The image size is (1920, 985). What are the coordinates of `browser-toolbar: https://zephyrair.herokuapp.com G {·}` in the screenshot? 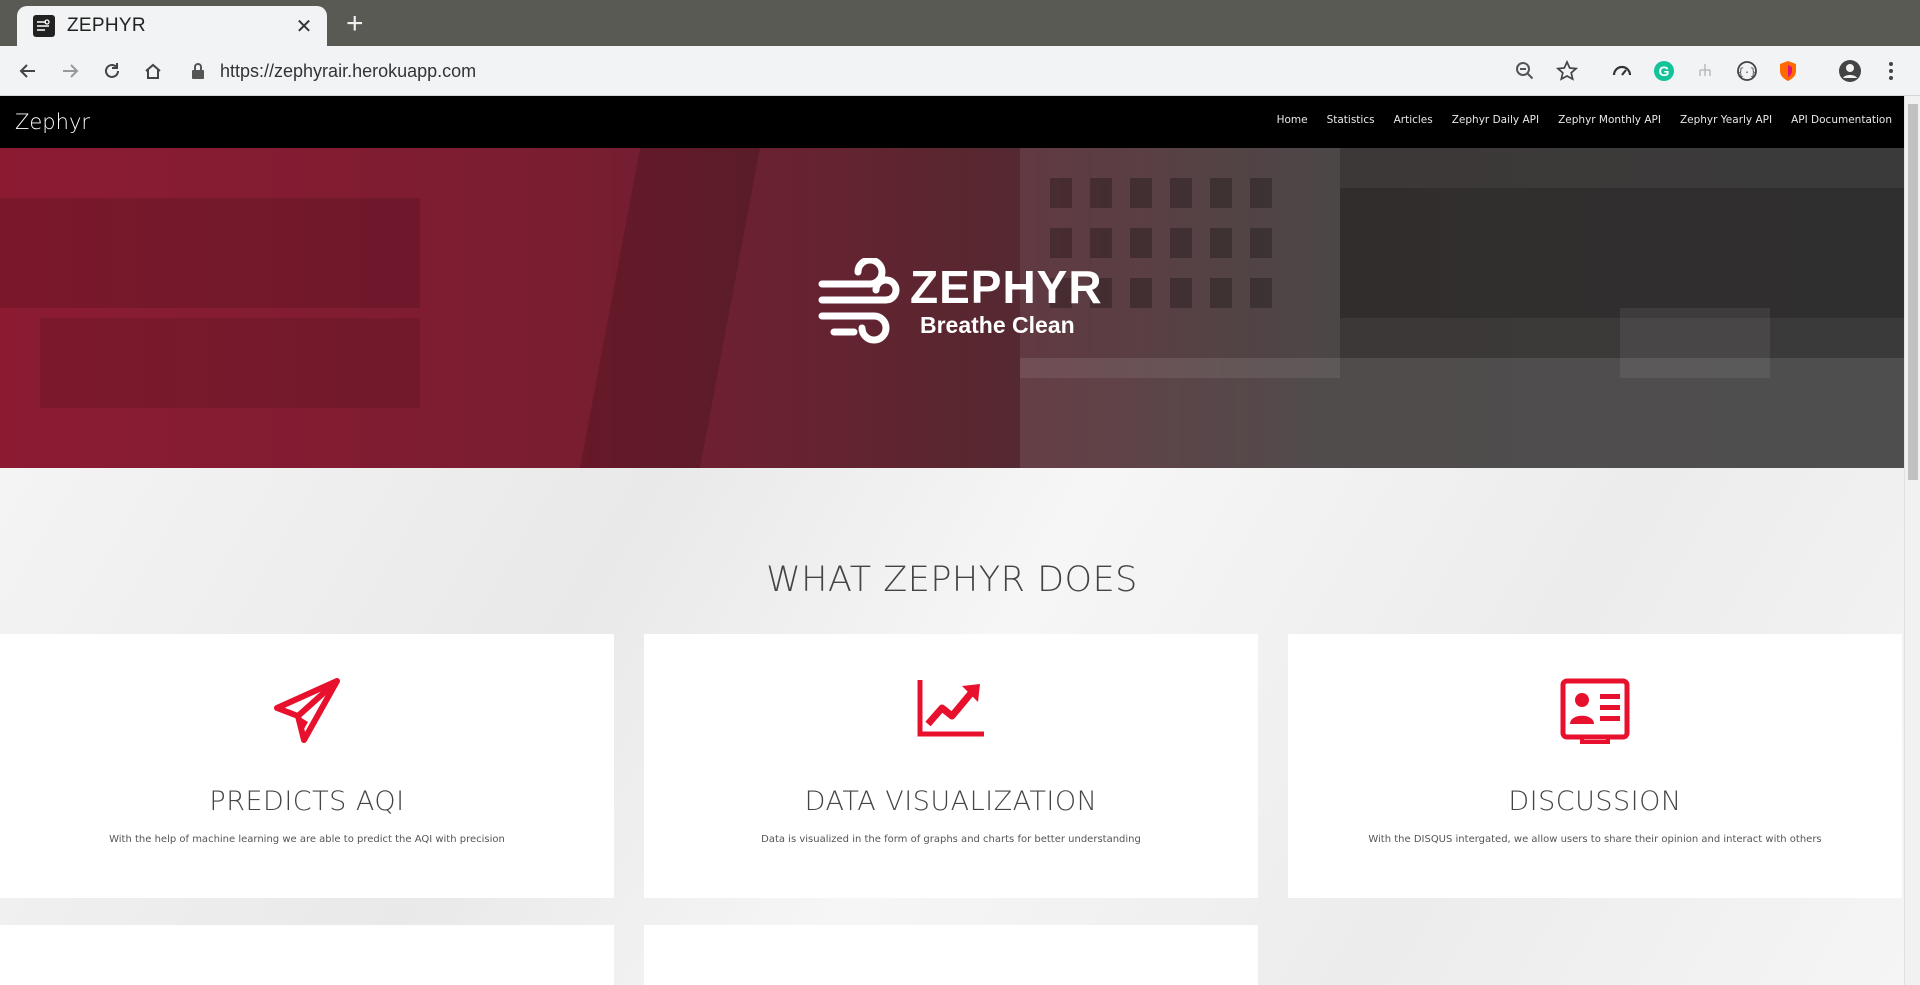 It's located at (960, 71).